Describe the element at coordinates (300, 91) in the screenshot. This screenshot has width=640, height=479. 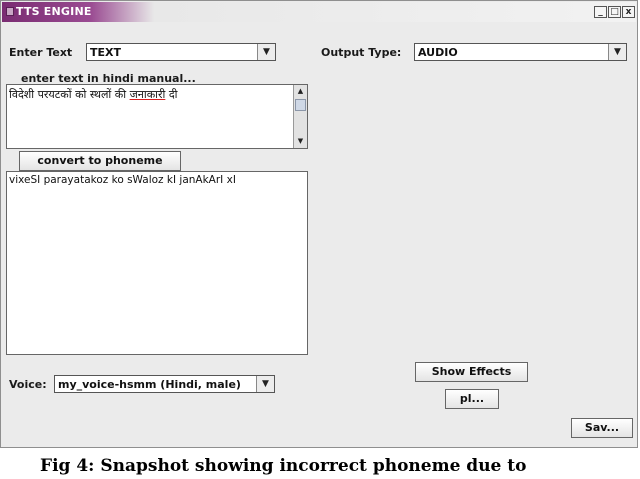
I see `scroll-up-icon: ▲` at that location.